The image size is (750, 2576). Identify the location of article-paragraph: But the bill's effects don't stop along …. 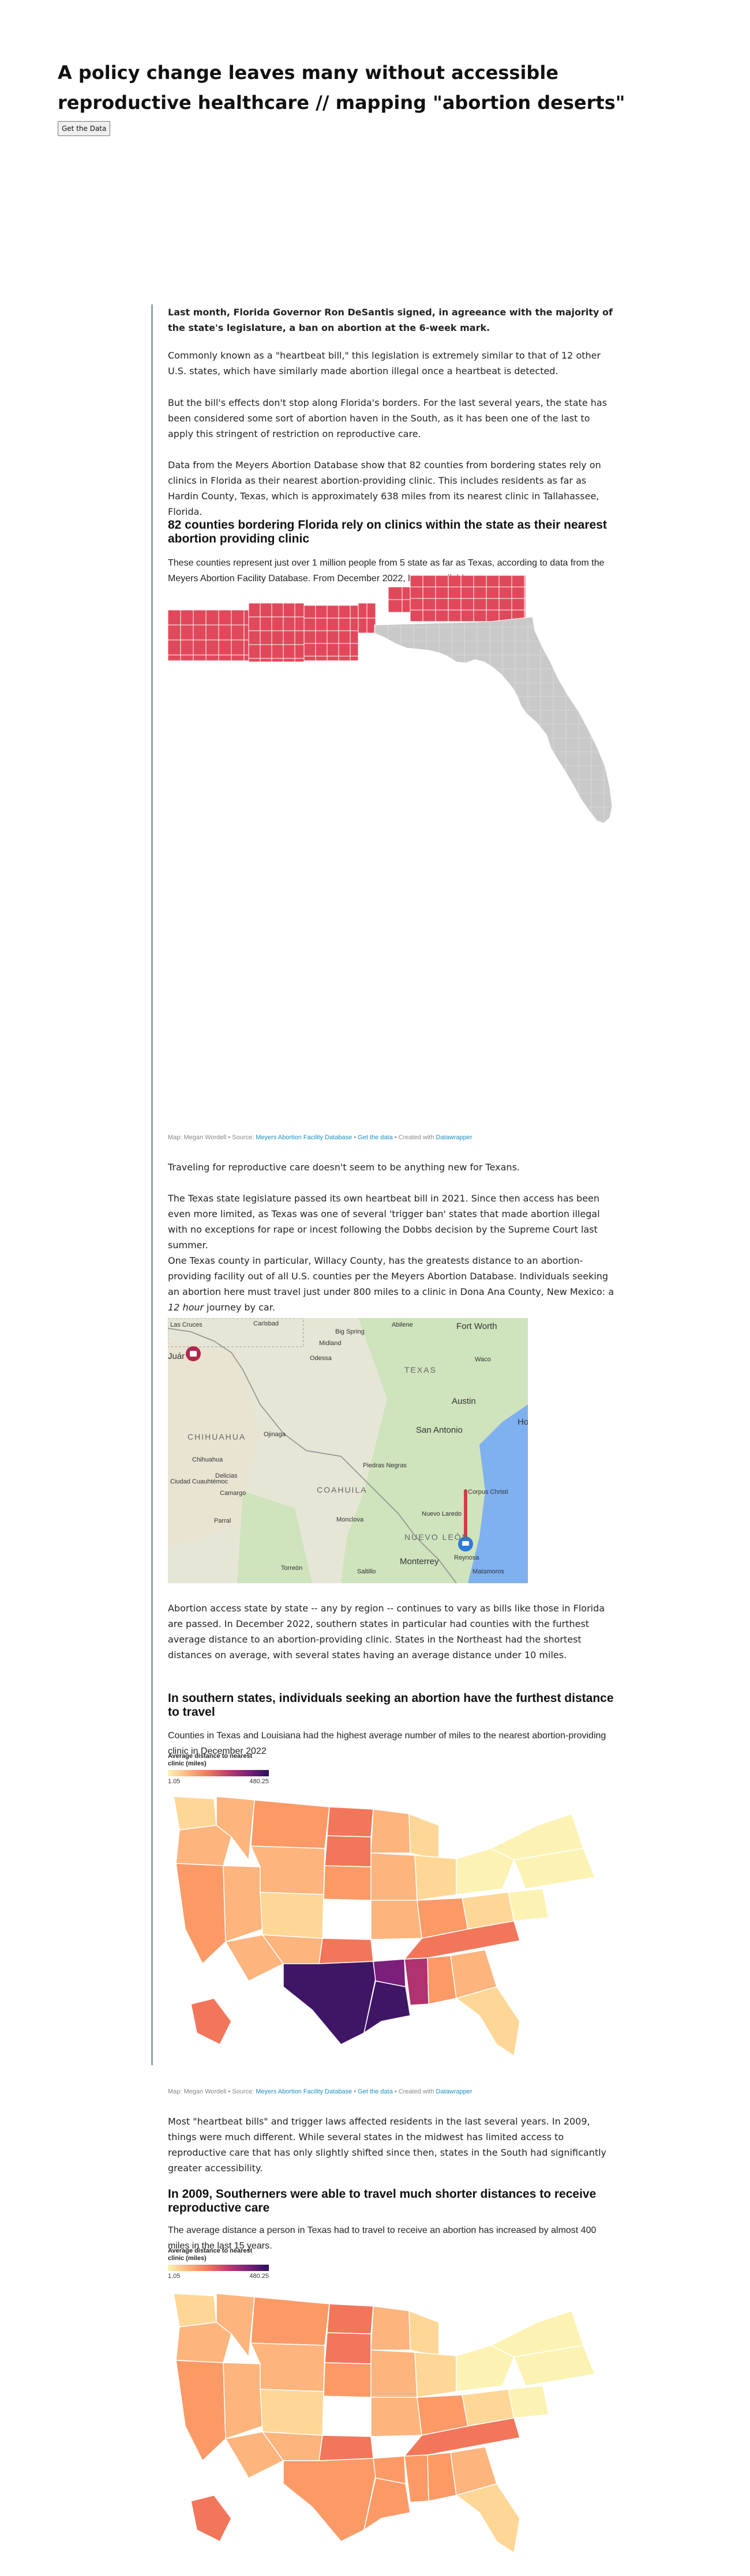
(388, 418).